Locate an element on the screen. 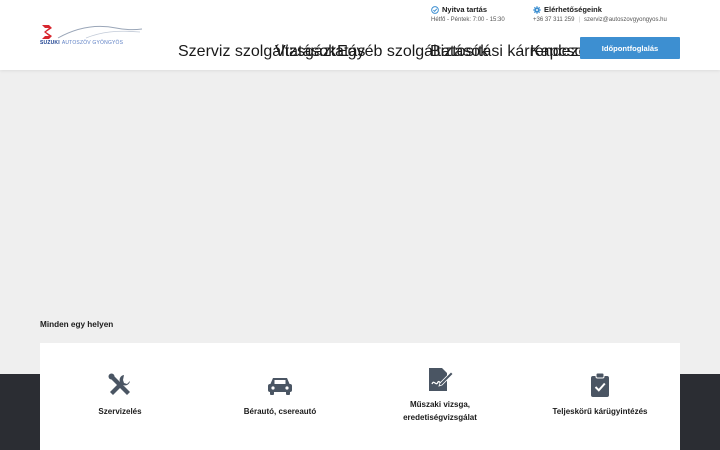 The width and height of the screenshot is (720, 450). service-label-line1: Műszaki vizsga, is located at coordinates (440, 404).